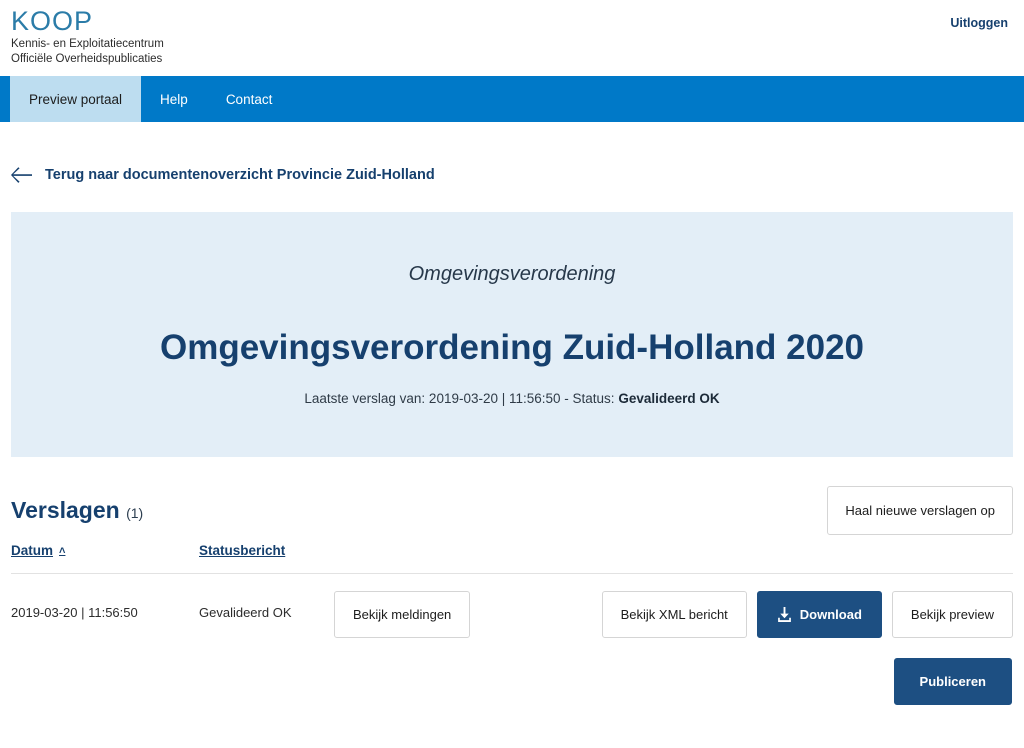 Image resolution: width=1024 pixels, height=748 pixels. I want to click on publish-button: Publiceren, so click(952, 681).